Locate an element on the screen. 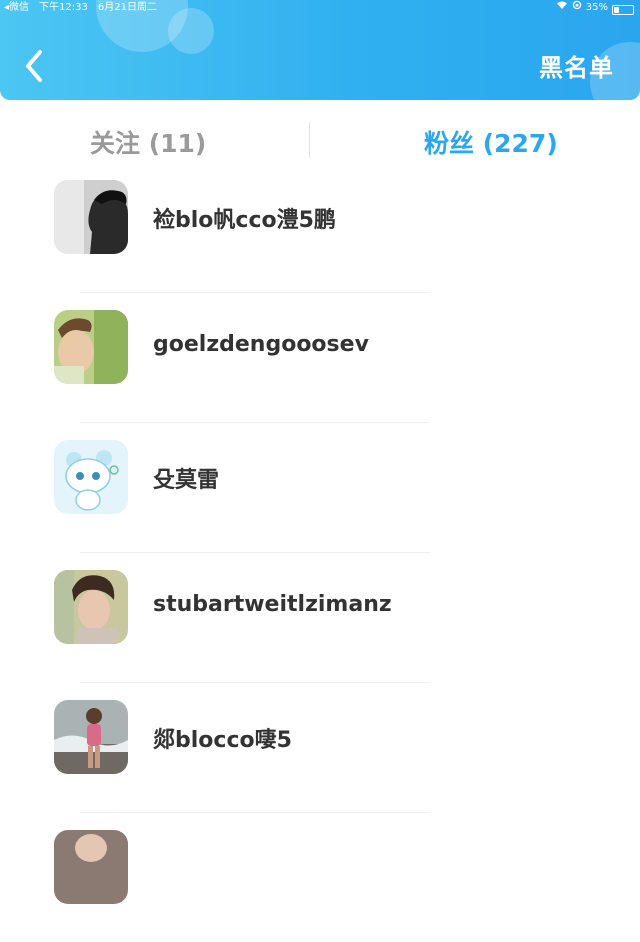 This screenshot has height=942, width=640. fan-name: 郯blocco啛5 is located at coordinates (222, 740).